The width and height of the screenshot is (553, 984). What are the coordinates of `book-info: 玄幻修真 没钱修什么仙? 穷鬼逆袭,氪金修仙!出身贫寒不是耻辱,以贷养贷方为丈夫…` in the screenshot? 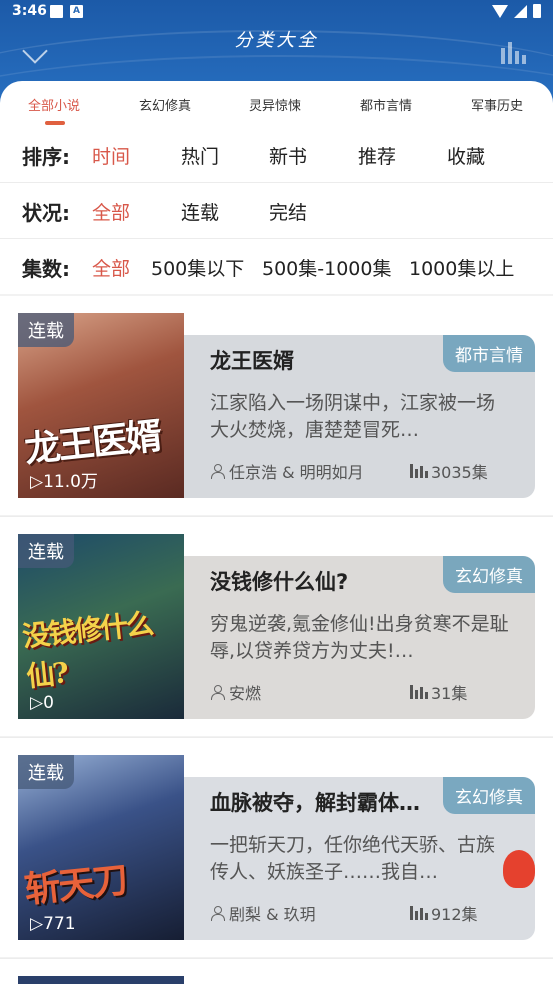 It's located at (359, 637).